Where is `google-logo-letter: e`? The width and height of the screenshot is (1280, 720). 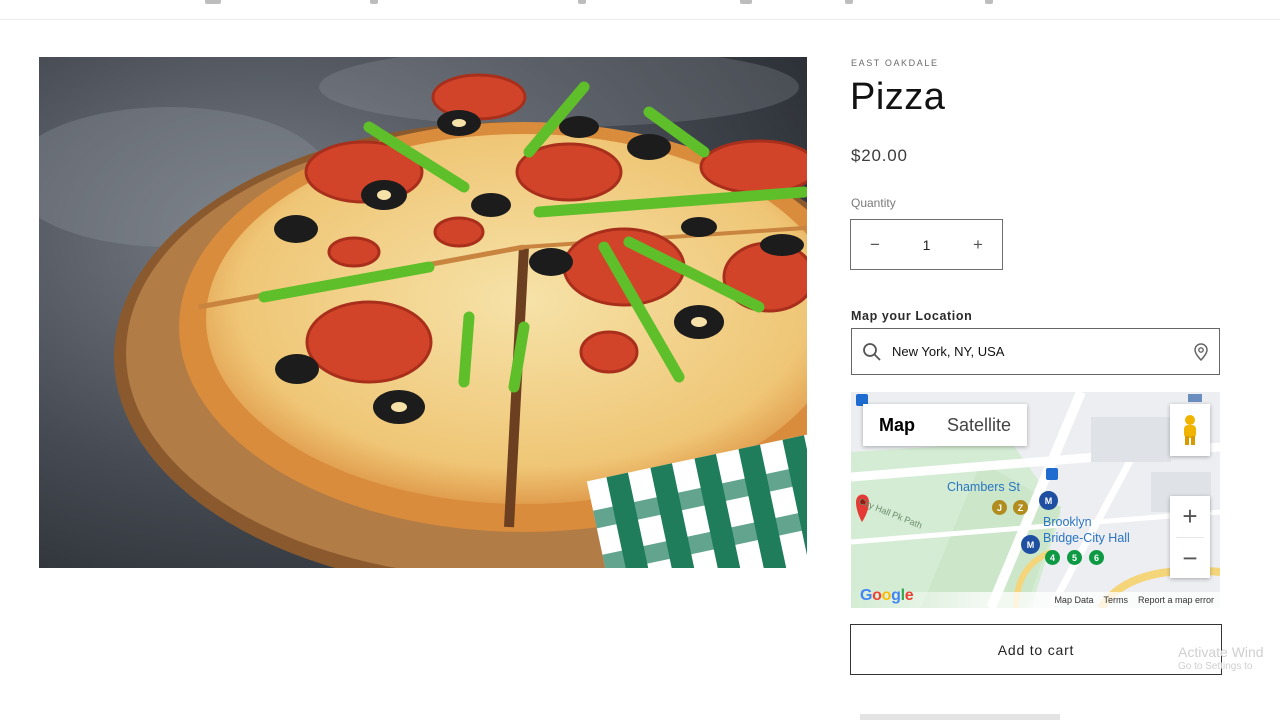 google-logo-letter: e is located at coordinates (909, 595).